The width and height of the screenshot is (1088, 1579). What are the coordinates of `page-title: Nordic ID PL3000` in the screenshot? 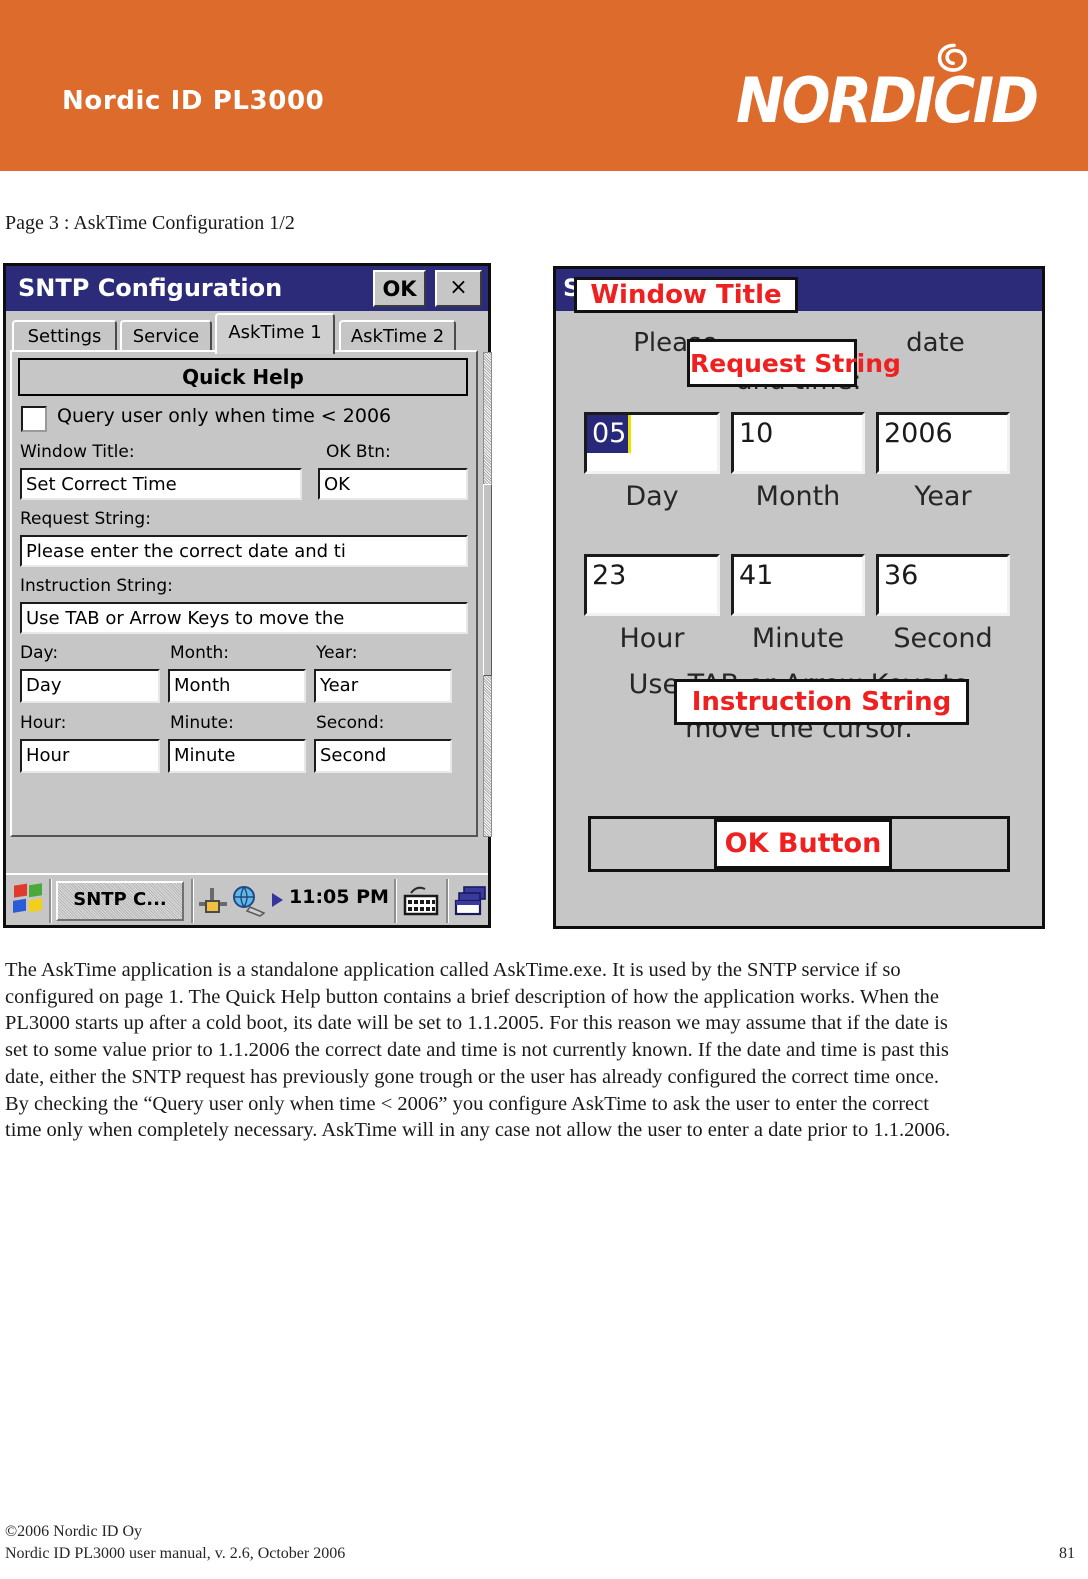 It's located at (193, 101).